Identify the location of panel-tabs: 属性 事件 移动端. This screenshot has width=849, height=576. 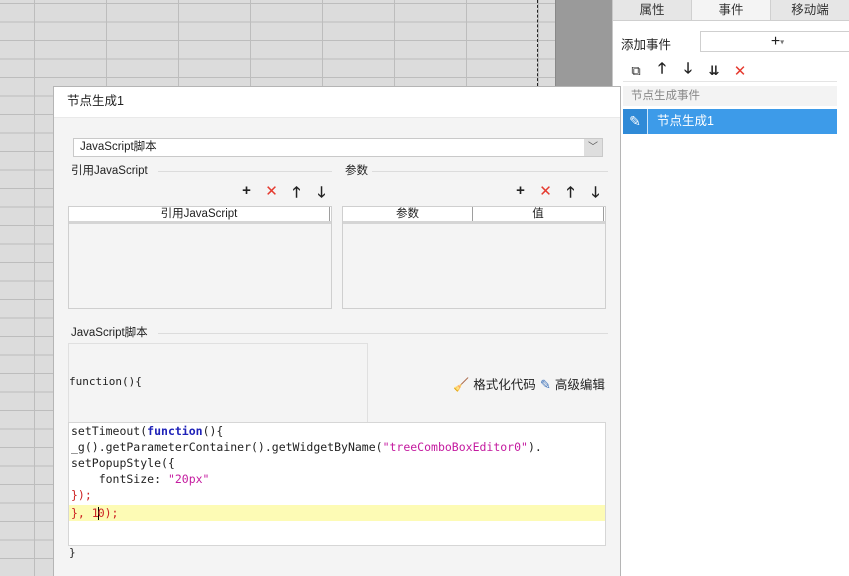
(731, 10).